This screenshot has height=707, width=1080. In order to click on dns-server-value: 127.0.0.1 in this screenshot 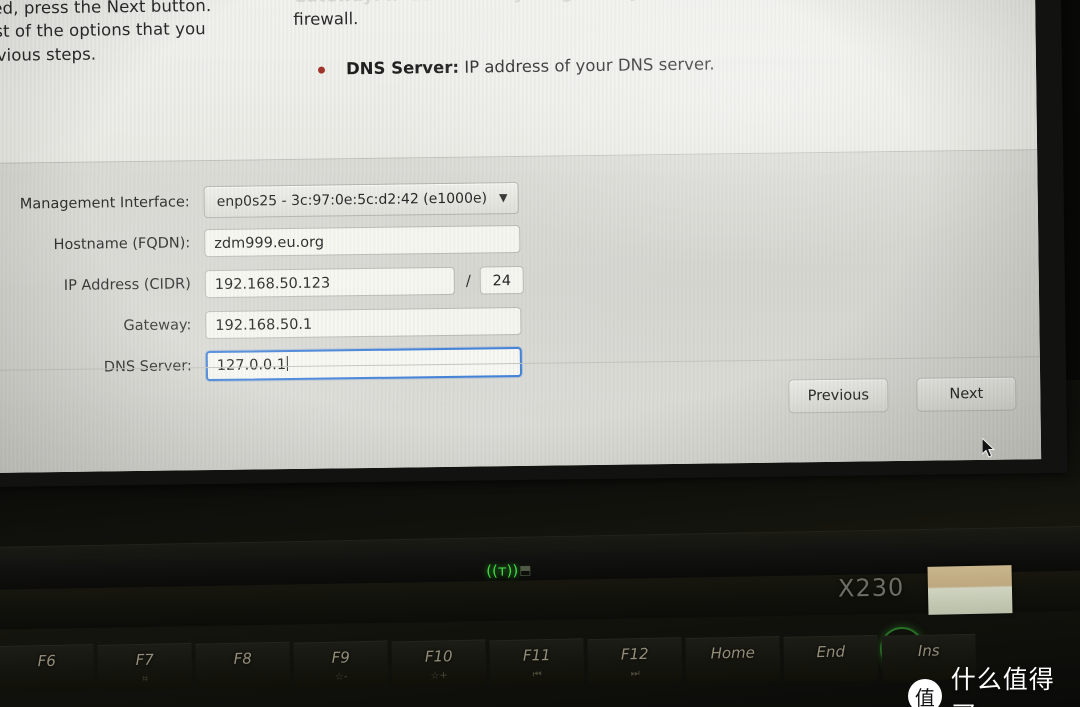, I will do `click(251, 365)`.